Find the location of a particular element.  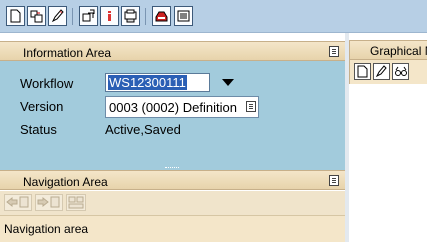

version-label: Version is located at coordinates (42, 106).